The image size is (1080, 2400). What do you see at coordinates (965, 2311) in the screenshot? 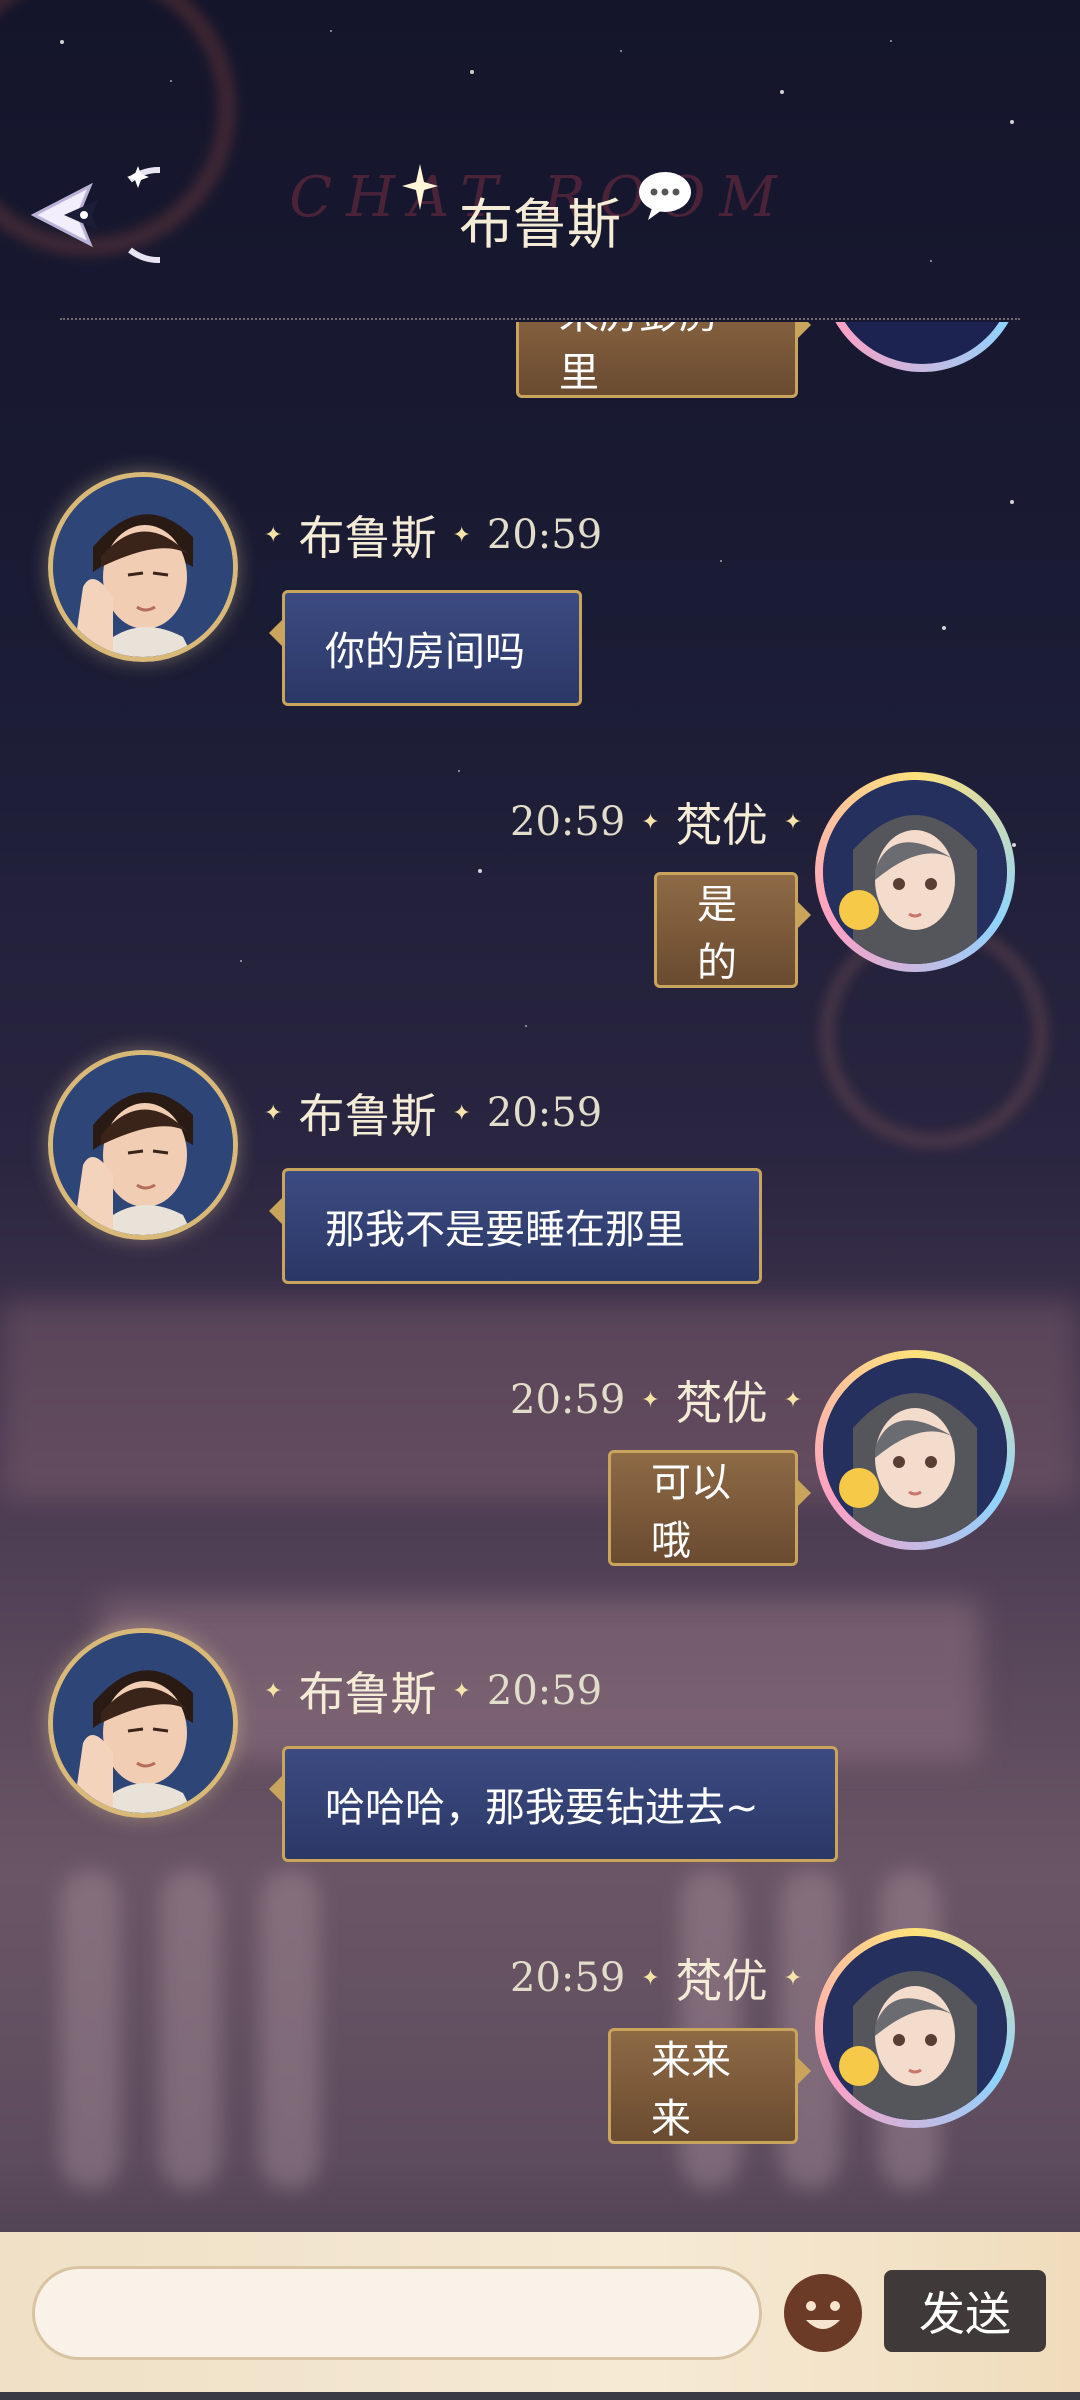
I see `send-button: 发送` at bounding box center [965, 2311].